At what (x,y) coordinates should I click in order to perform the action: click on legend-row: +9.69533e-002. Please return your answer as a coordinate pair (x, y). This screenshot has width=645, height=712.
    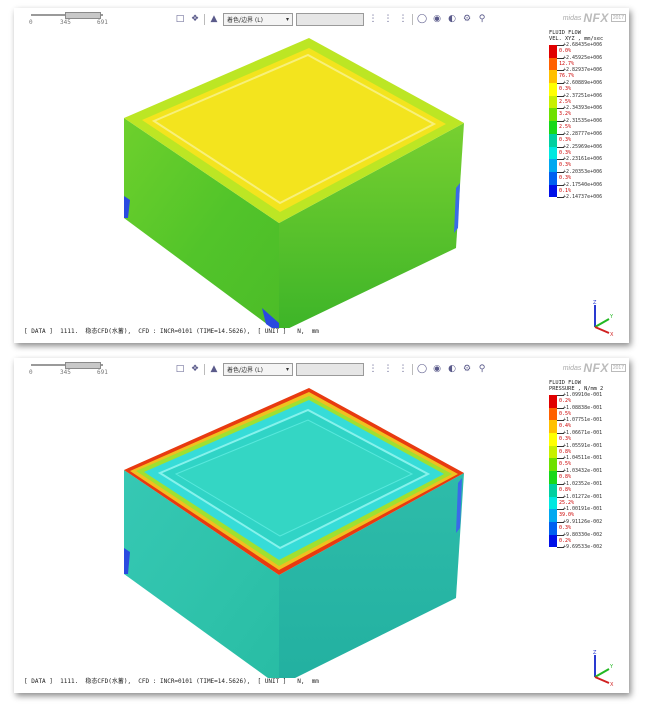
    Looking at the image, I should click on (589, 548).